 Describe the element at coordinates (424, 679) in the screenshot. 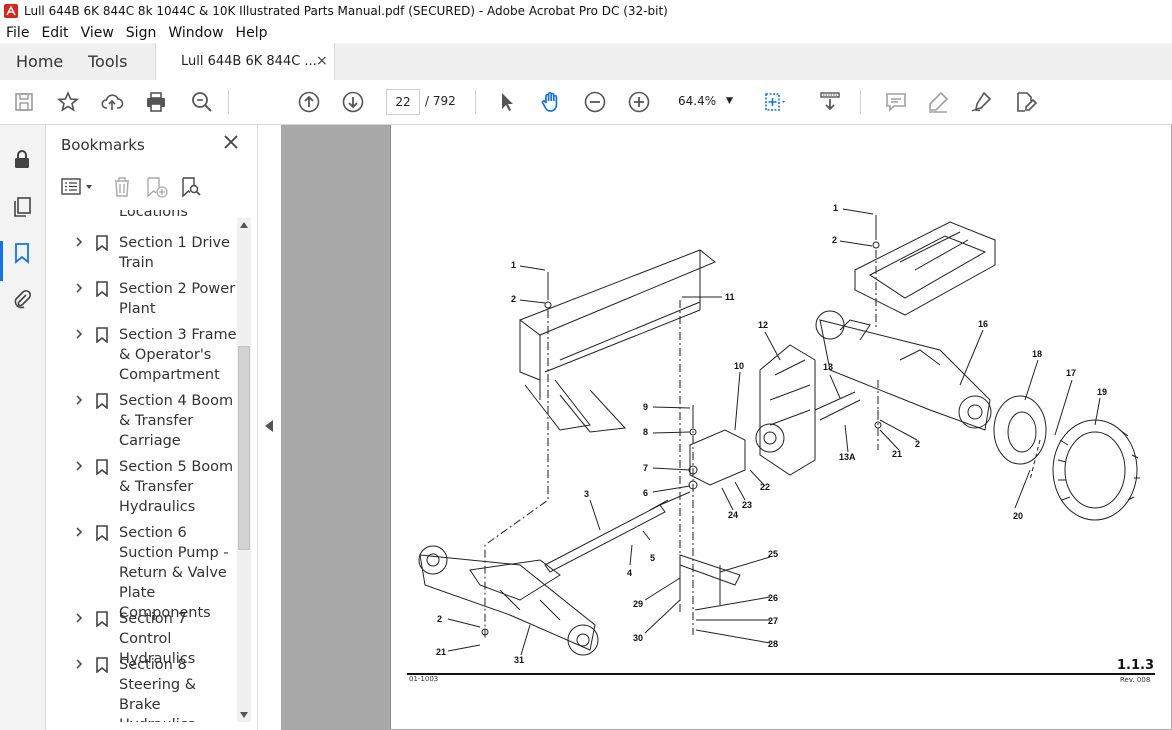

I see `figure-id: 01-1003` at that location.